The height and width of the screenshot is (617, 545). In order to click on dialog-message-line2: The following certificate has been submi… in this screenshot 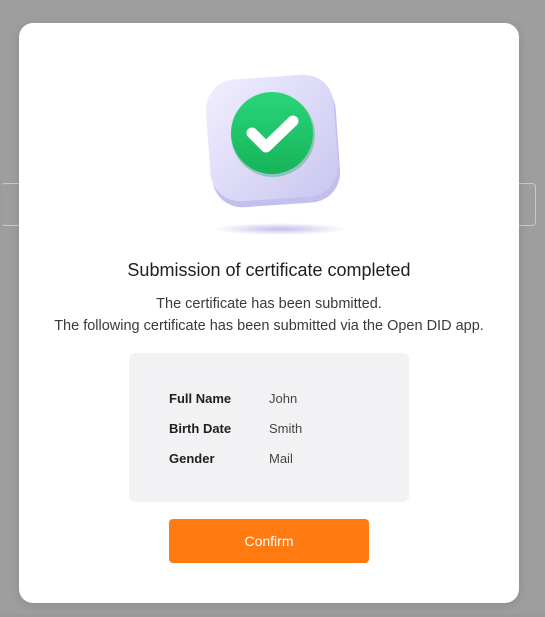, I will do `click(269, 326)`.